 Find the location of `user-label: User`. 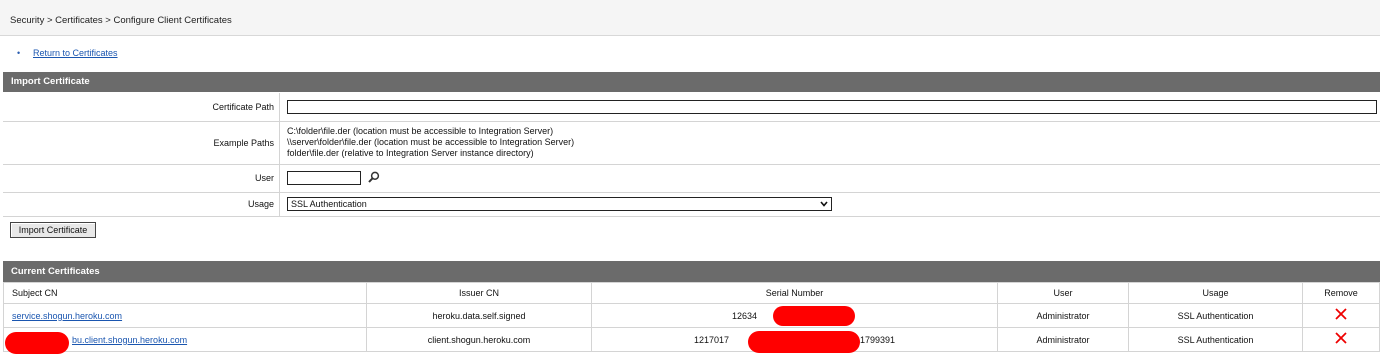

user-label: User is located at coordinates (141, 178).